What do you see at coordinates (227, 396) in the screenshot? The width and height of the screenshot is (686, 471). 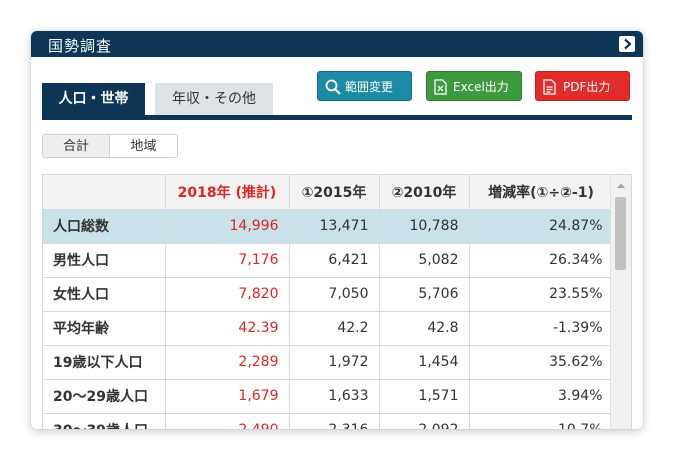 I see `cell-2018: 1,679` at bounding box center [227, 396].